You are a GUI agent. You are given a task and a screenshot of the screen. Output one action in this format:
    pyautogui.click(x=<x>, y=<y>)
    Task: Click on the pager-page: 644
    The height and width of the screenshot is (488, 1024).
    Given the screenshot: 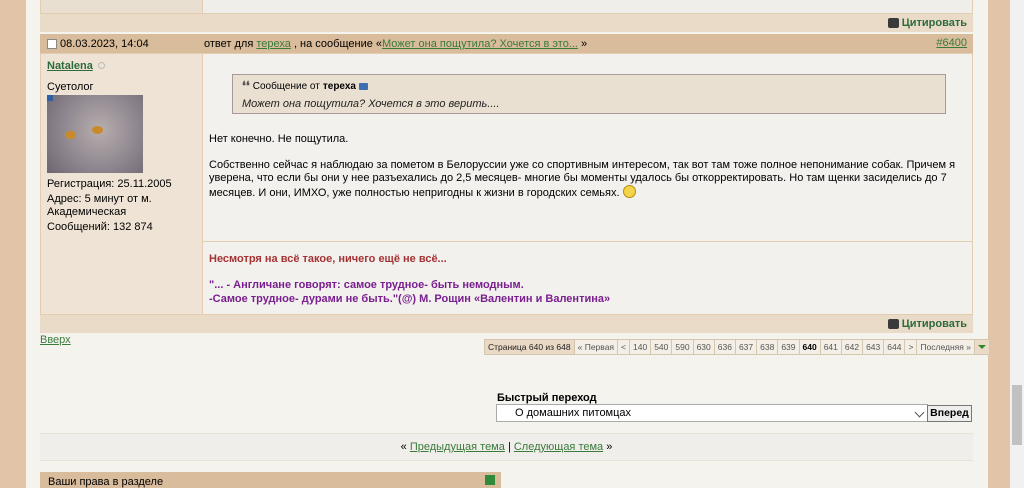 What is the action you would take?
    pyautogui.click(x=895, y=347)
    